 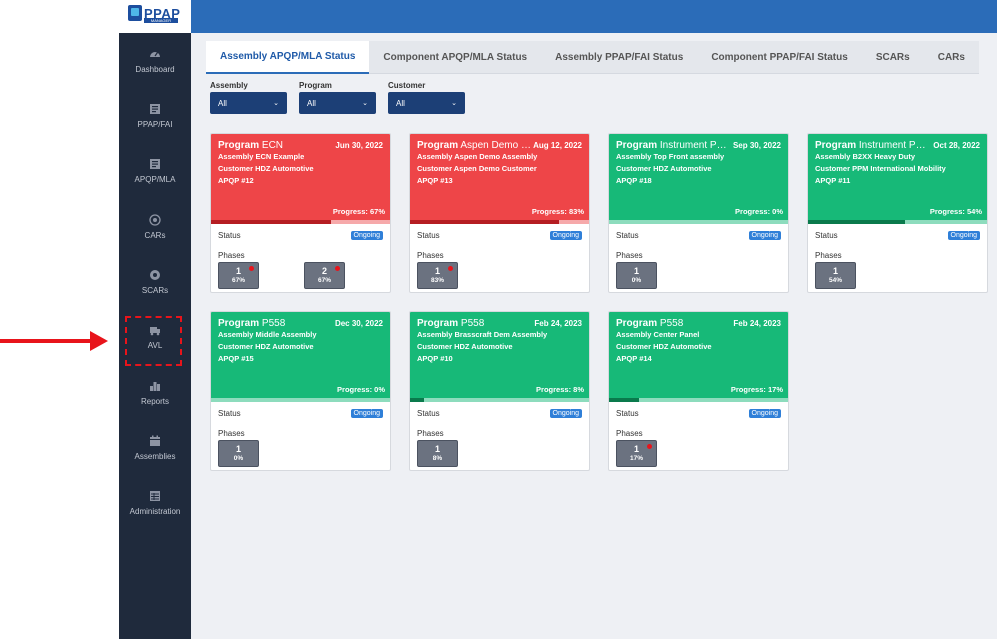 What do you see at coordinates (437, 280) in the screenshot?
I see `phase-percent: 83%` at bounding box center [437, 280].